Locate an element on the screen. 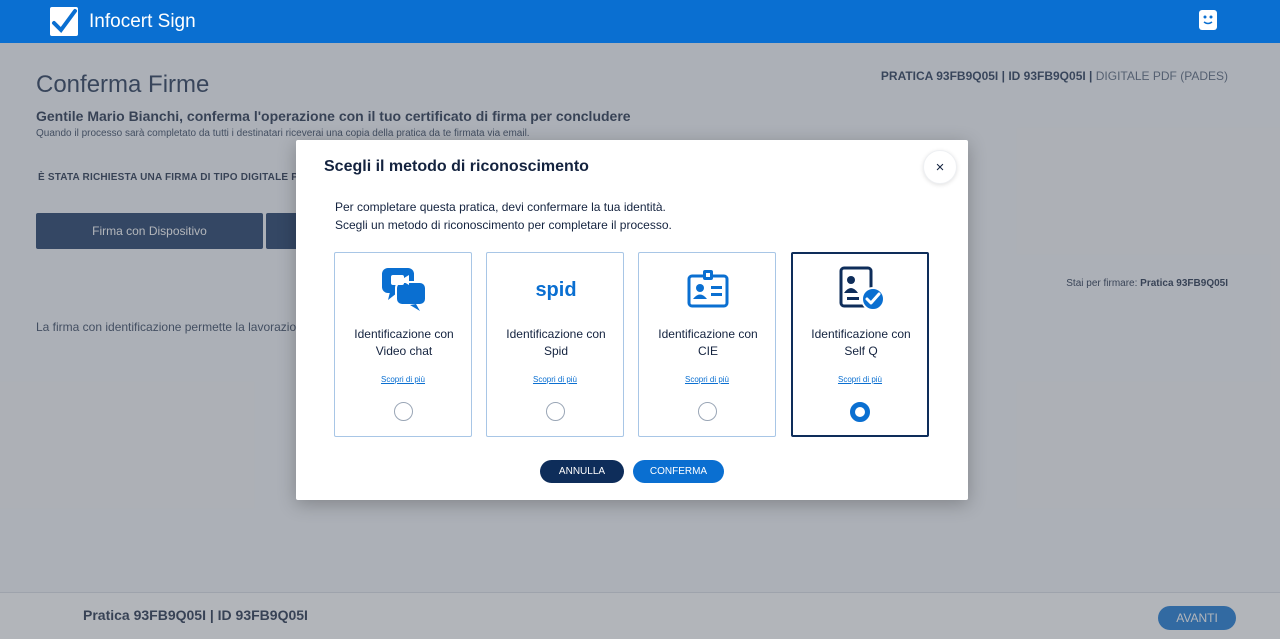  option-label: Identificazione con CIE is located at coordinates (708, 342).